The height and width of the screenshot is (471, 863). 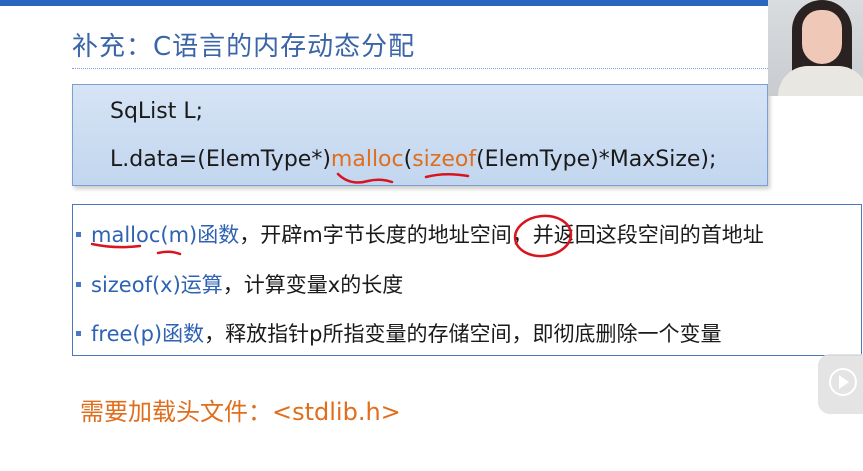 What do you see at coordinates (157, 111) in the screenshot?
I see `code-line-1: SqList L;` at bounding box center [157, 111].